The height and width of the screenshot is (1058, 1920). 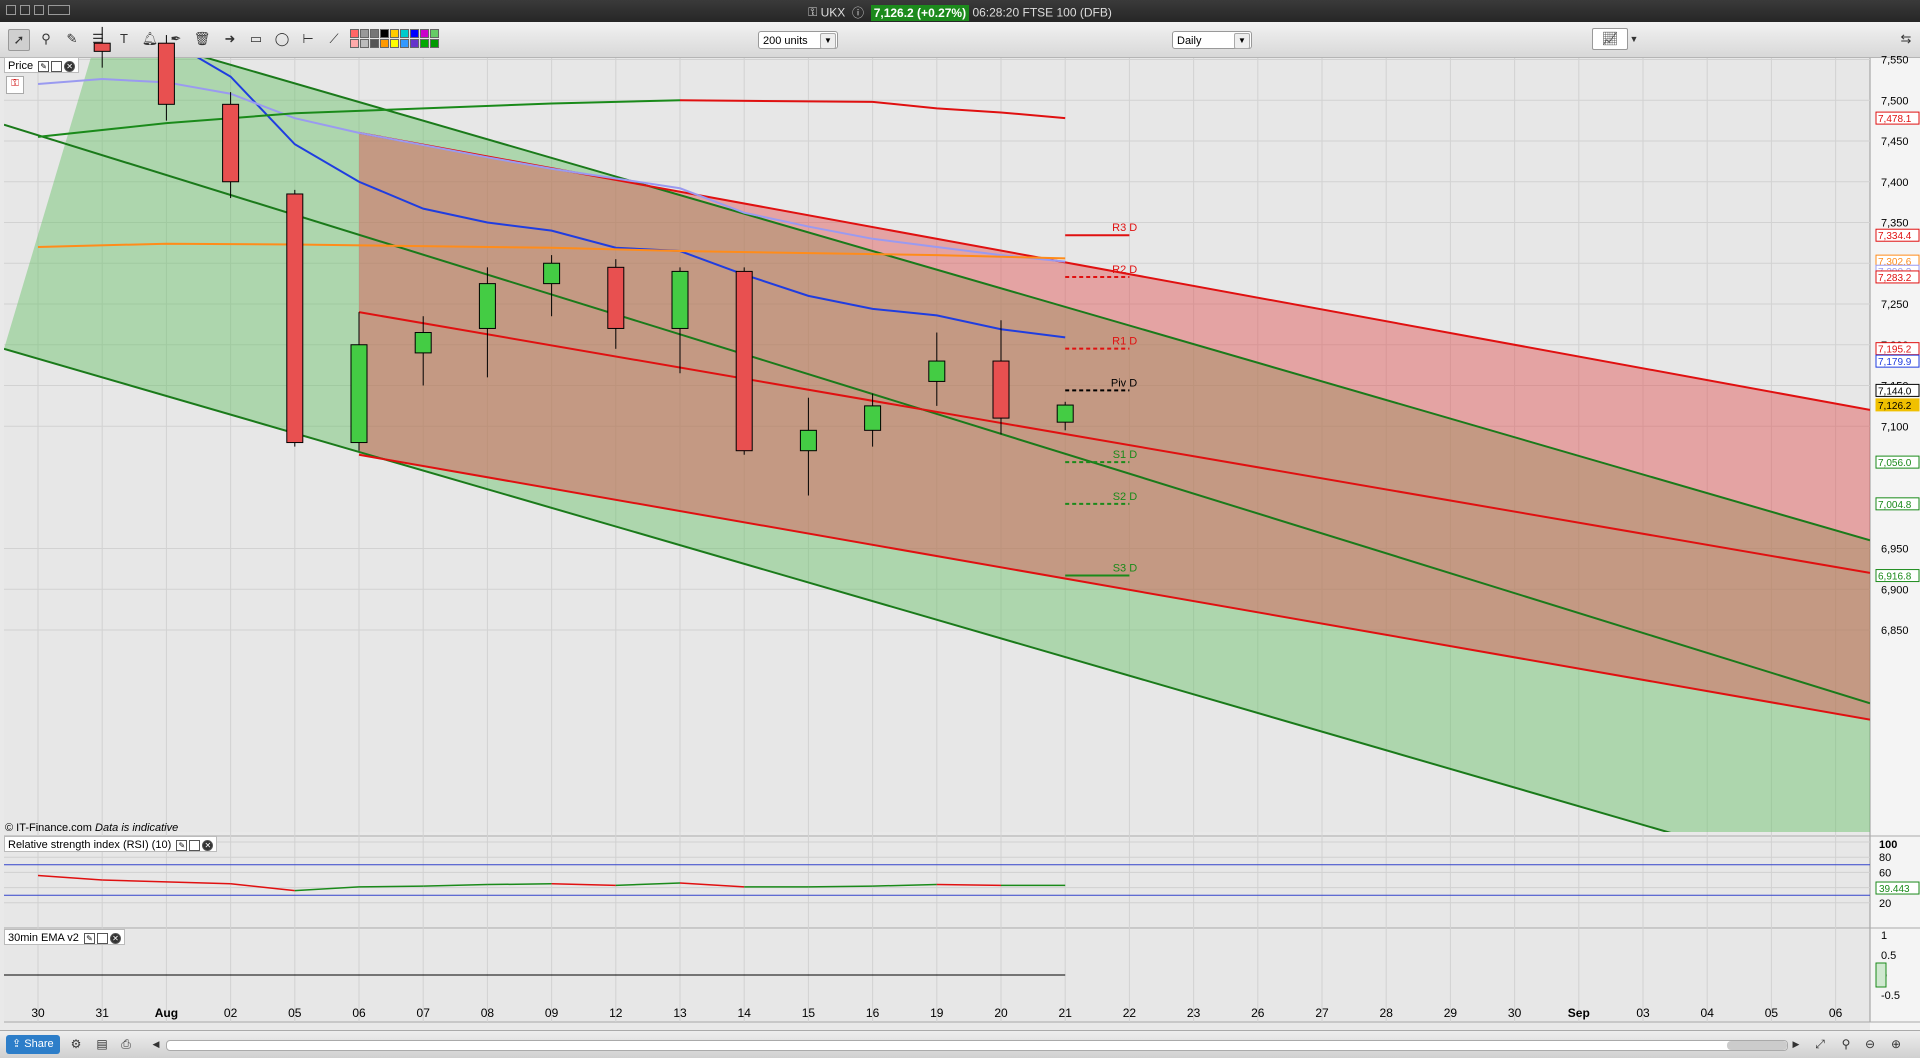 What do you see at coordinates (1124, 270) in the screenshot?
I see `pivot-label: R2 D` at bounding box center [1124, 270].